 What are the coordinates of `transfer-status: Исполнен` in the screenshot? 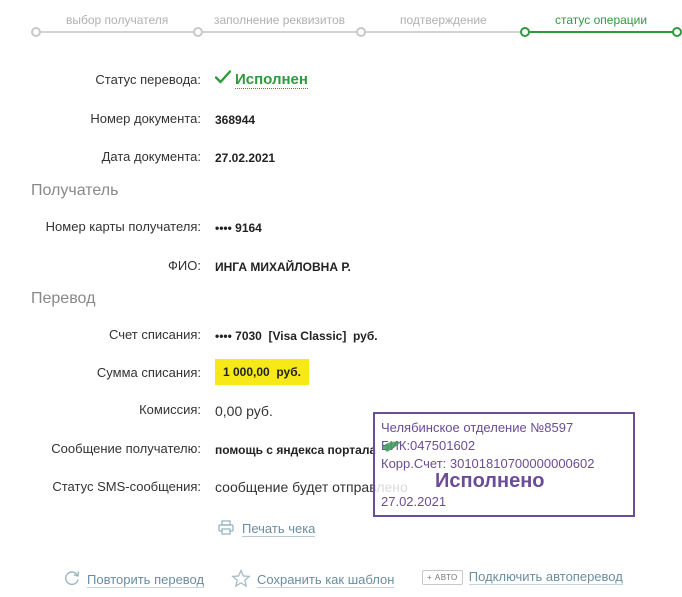 It's located at (261, 79).